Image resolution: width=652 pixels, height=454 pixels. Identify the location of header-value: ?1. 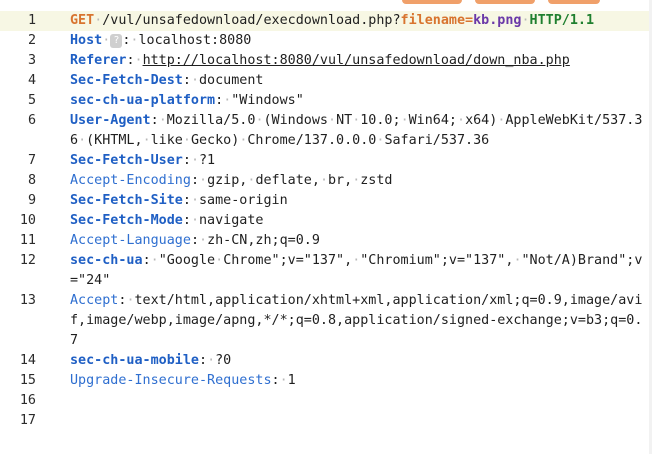
(207, 160).